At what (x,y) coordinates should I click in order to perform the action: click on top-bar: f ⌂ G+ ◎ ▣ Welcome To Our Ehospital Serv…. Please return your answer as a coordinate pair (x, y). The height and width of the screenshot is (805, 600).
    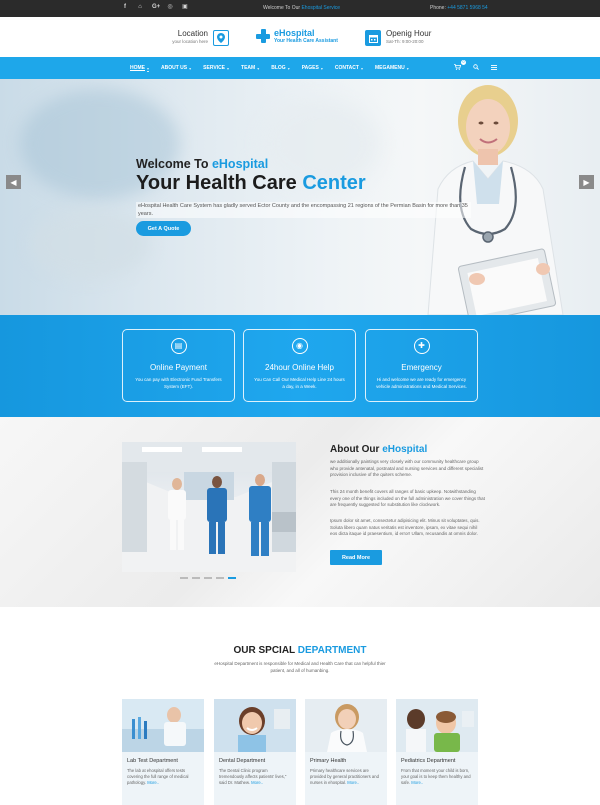
    Looking at the image, I should click on (300, 8).